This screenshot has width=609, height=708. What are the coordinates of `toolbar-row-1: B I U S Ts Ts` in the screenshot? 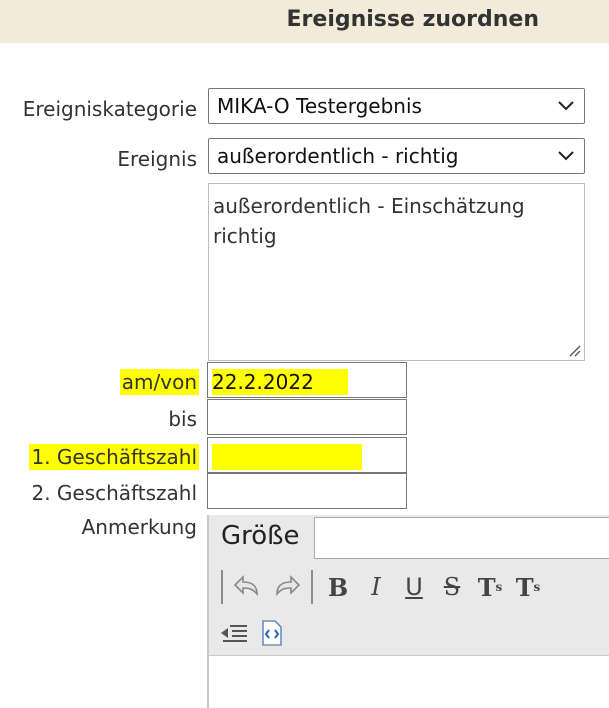 It's located at (381, 587).